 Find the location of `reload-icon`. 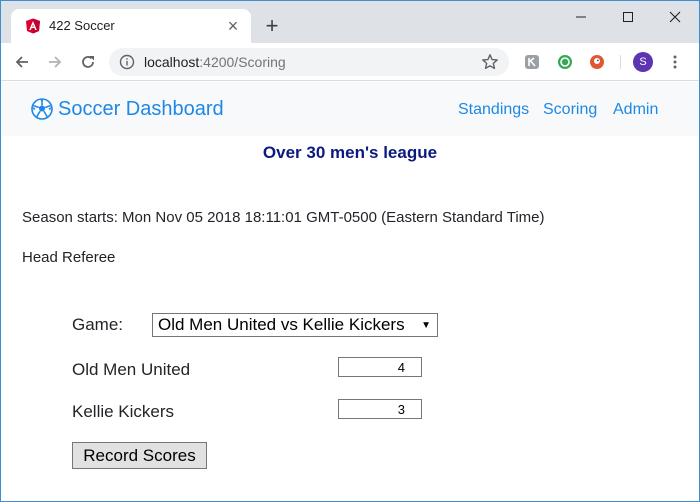

reload-icon is located at coordinates (88, 62).